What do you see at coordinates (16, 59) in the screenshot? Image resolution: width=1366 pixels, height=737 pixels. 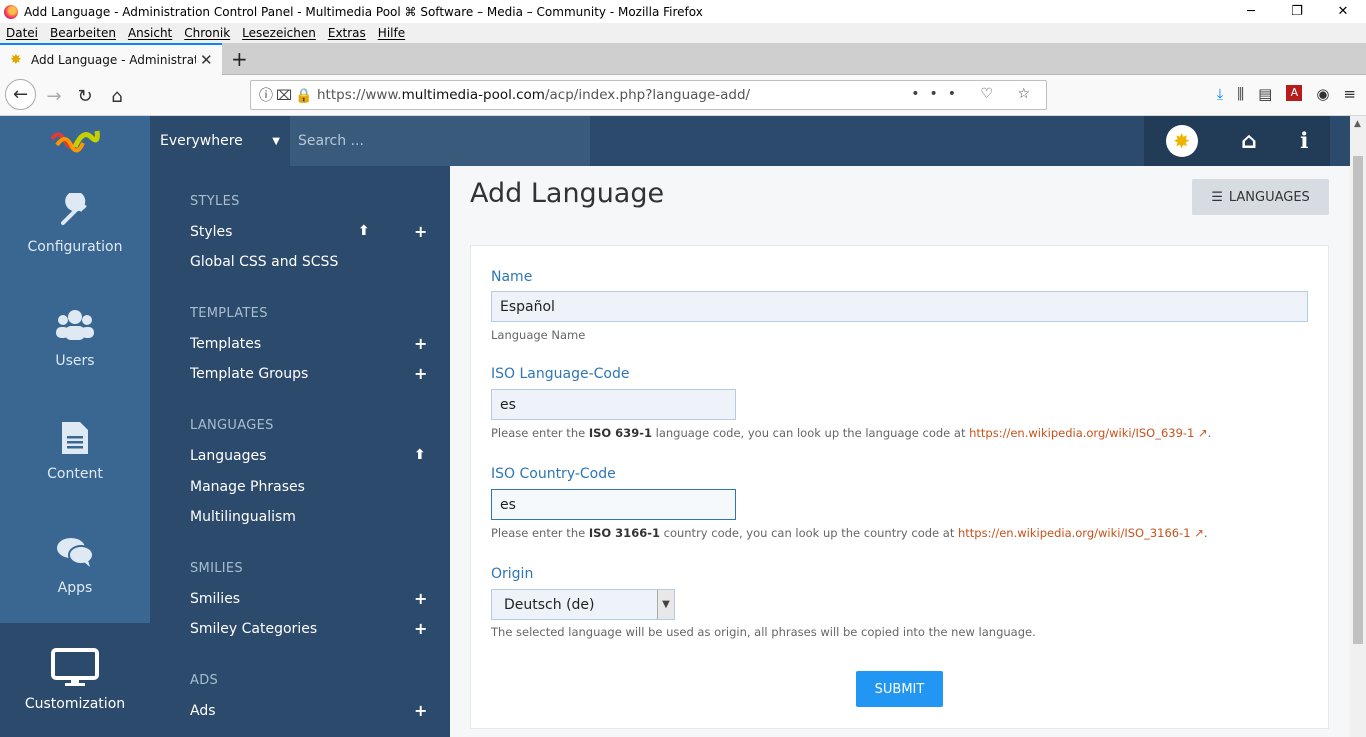 I see `favicon-icon: ✸` at bounding box center [16, 59].